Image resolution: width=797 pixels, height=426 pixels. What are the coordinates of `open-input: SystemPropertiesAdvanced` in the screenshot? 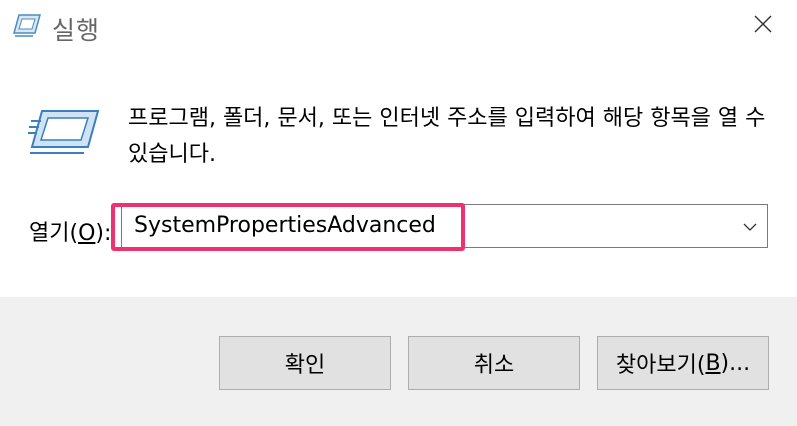 It's located at (285, 226).